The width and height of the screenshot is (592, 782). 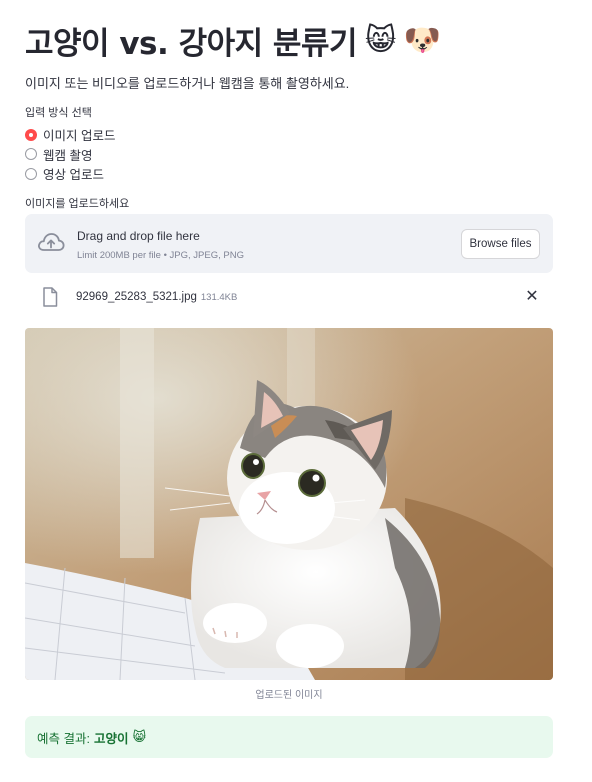 I want to click on dropzone-instructions: Drag and drop file here, so click(x=138, y=236).